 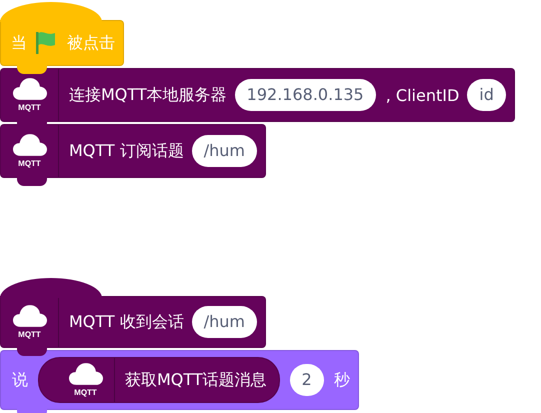 What do you see at coordinates (196, 380) in the screenshot?
I see `block-text: 获取MQTT话题消息` at bounding box center [196, 380].